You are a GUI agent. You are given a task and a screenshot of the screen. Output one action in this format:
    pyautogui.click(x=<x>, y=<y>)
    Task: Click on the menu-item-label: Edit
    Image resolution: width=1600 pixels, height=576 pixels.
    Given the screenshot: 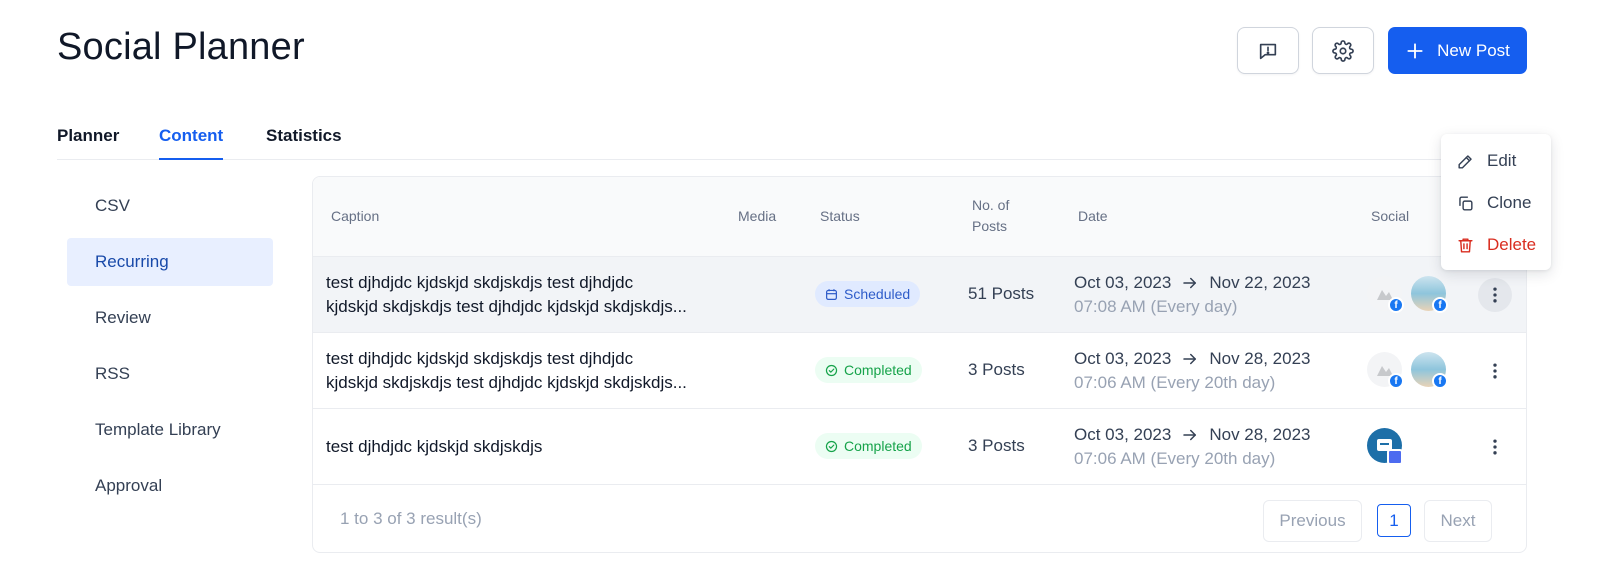 What is the action you would take?
    pyautogui.click(x=1502, y=160)
    